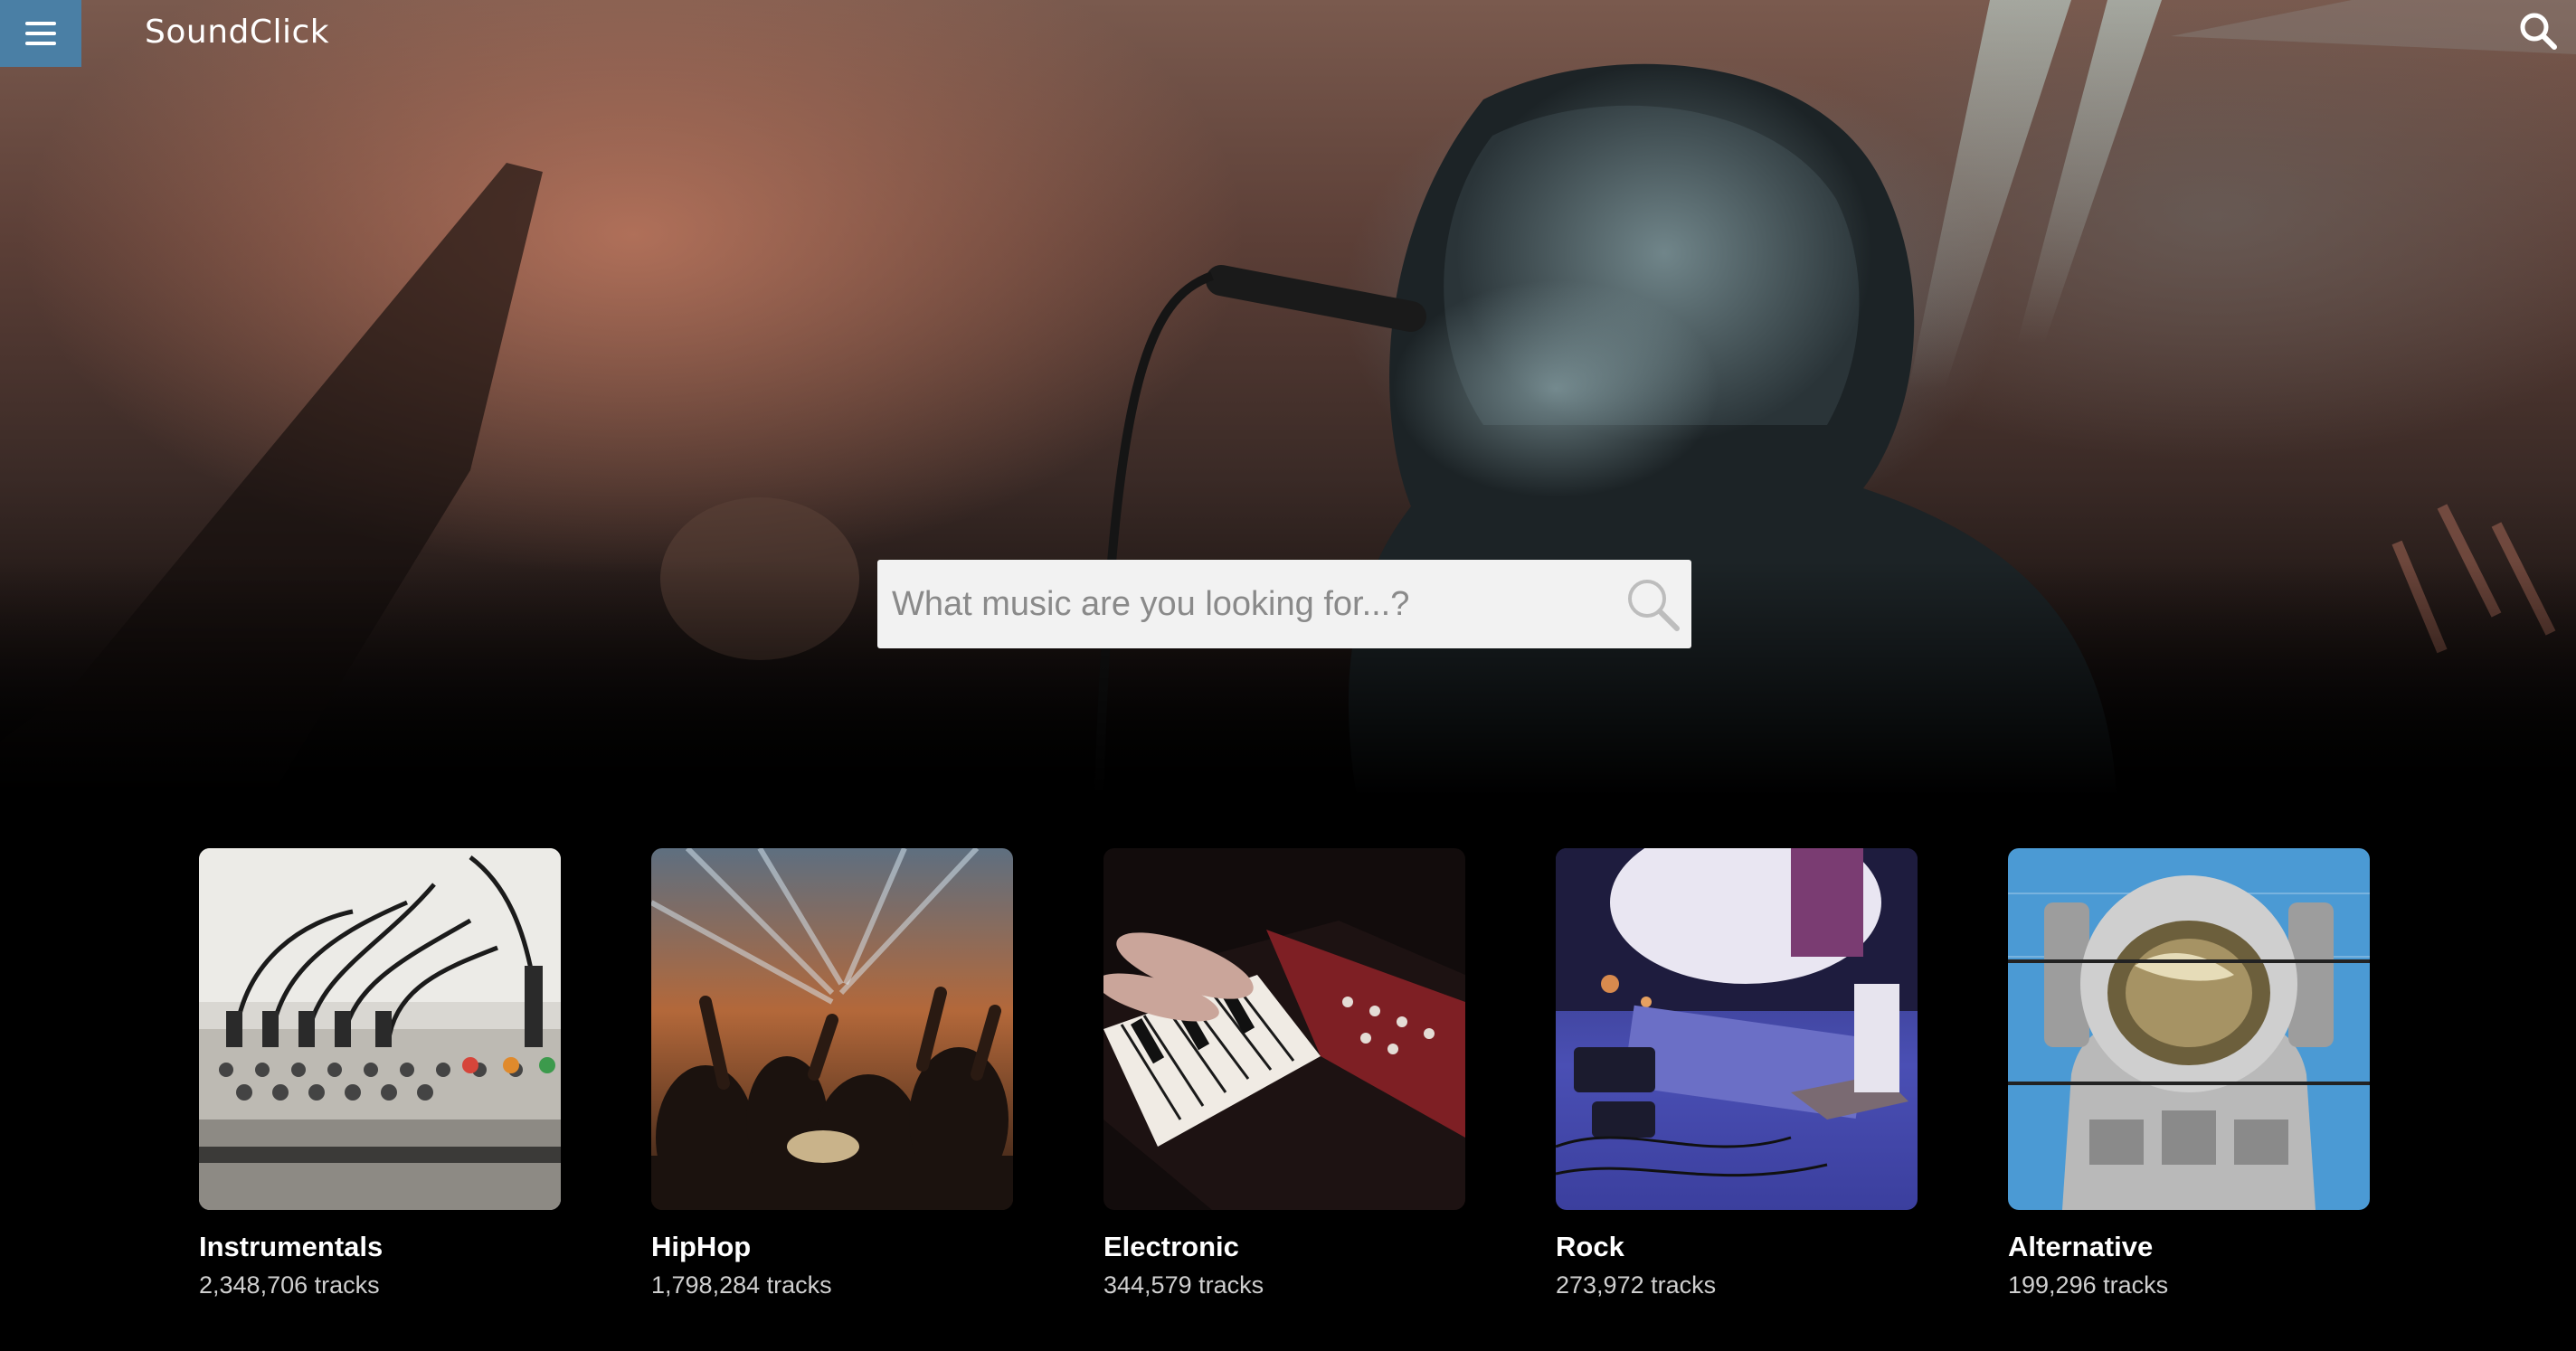  I want to click on genre-card-electronic: Electronic 344,579 tracks, so click(1284, 1074).